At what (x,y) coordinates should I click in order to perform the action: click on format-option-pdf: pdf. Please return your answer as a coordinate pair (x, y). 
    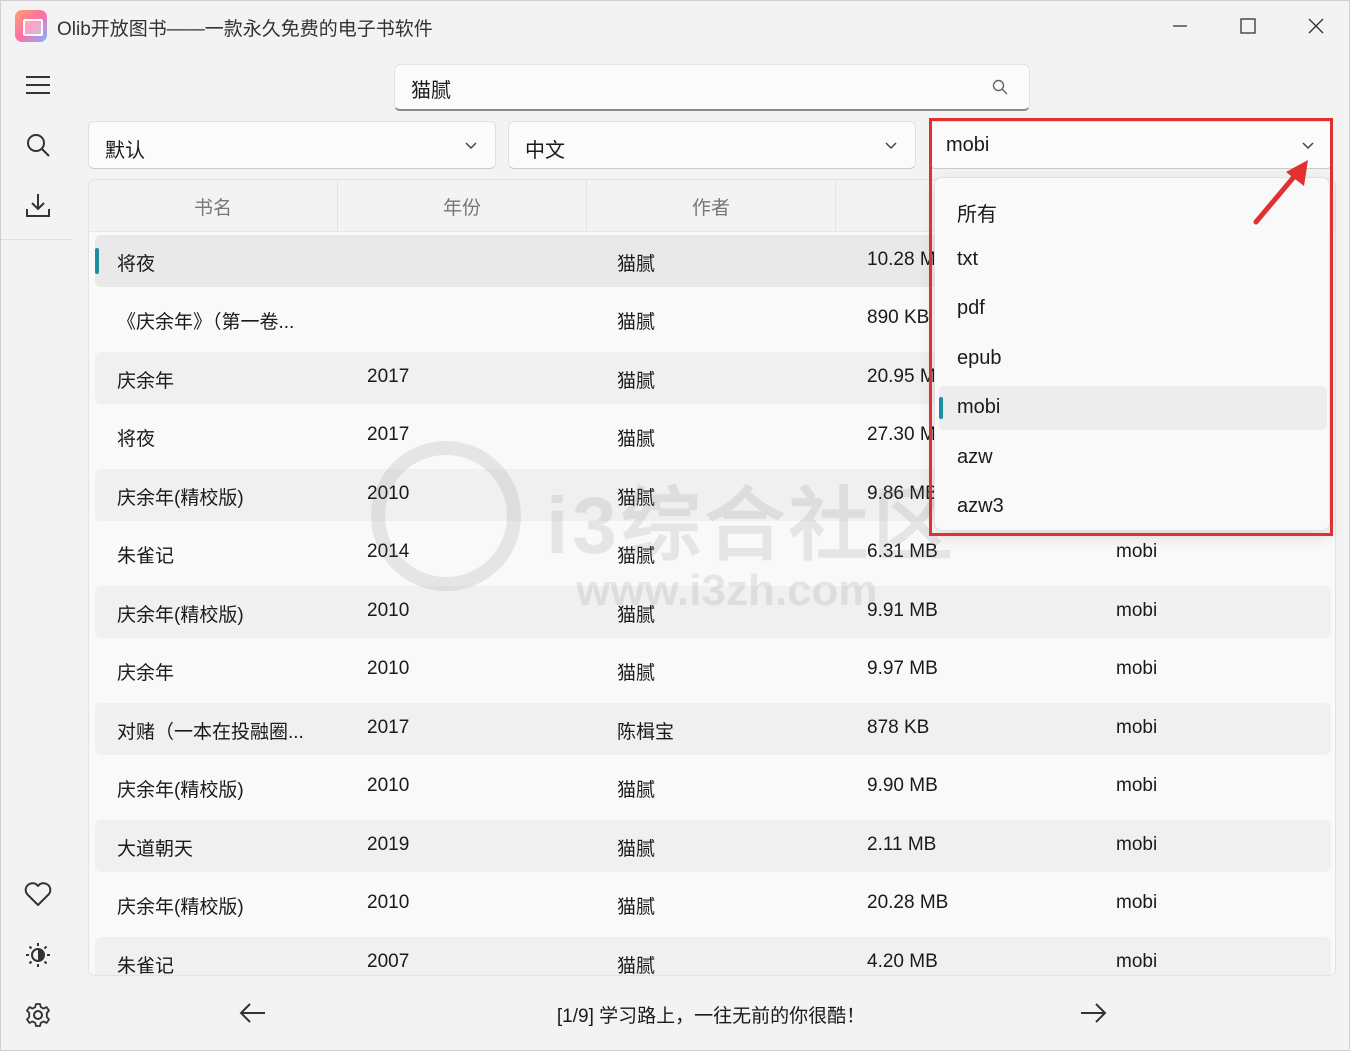
    Looking at the image, I should click on (1133, 309).